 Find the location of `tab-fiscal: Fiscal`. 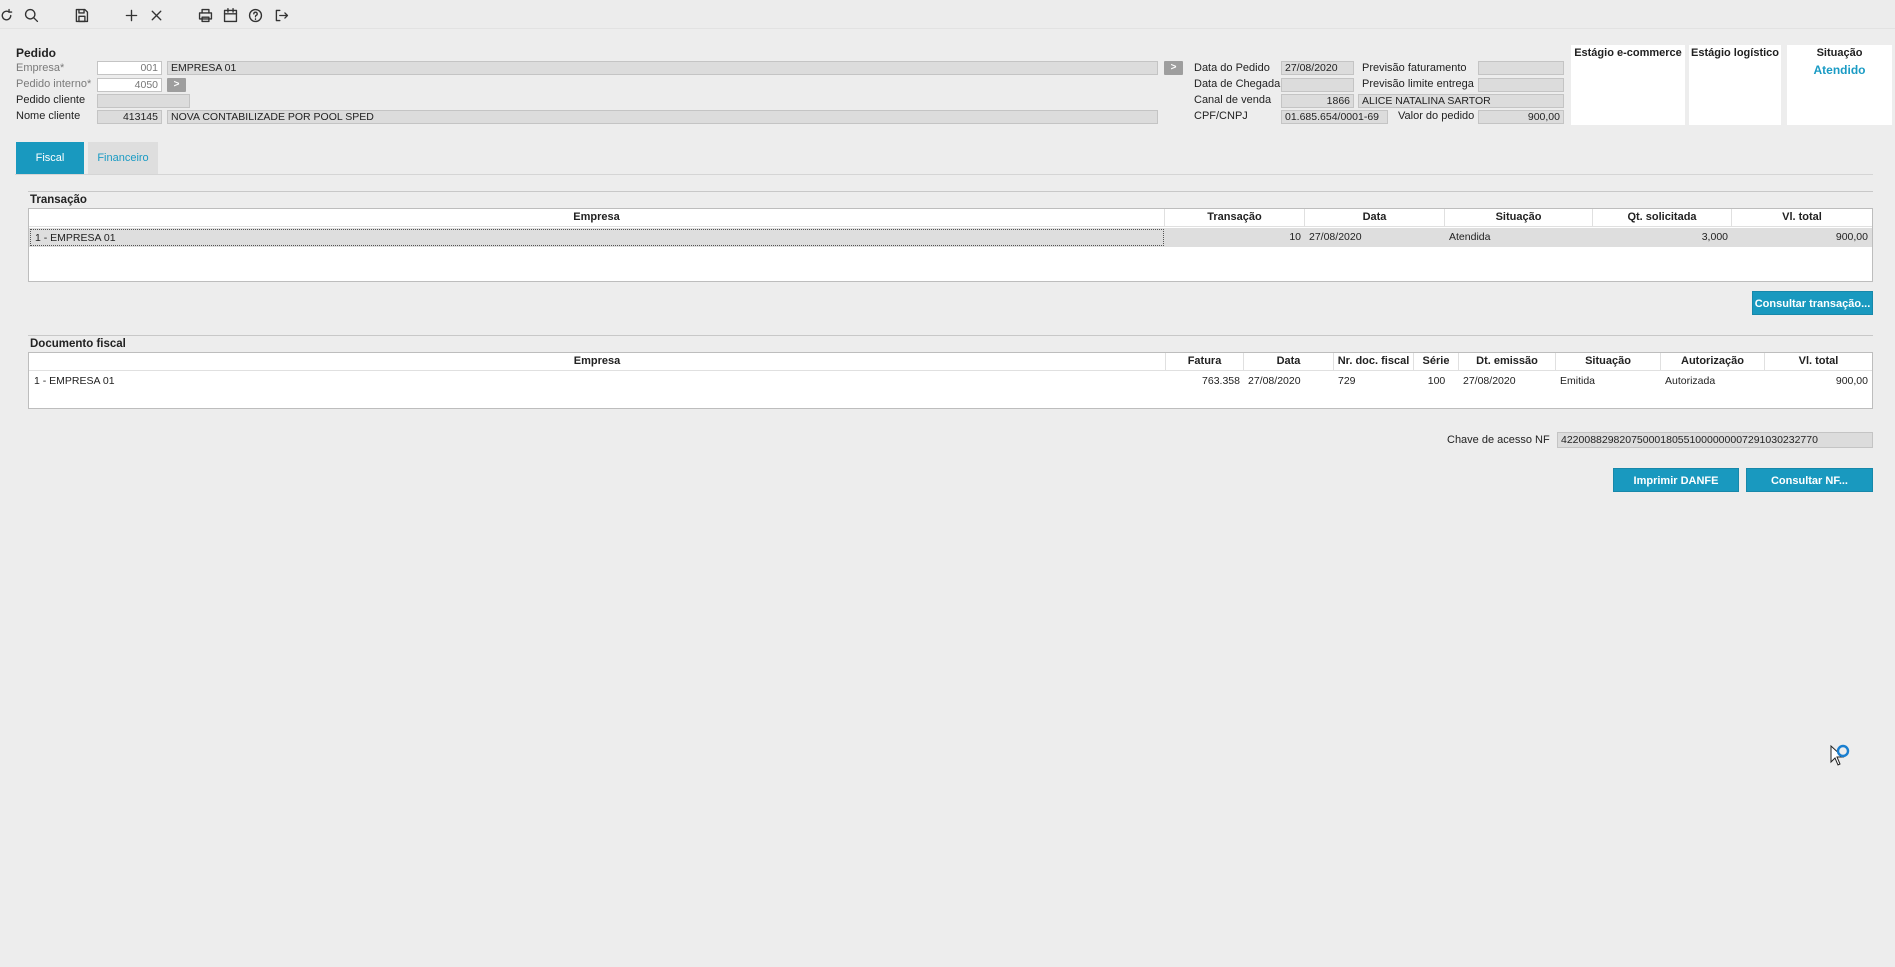

tab-fiscal: Fiscal is located at coordinates (50, 158).